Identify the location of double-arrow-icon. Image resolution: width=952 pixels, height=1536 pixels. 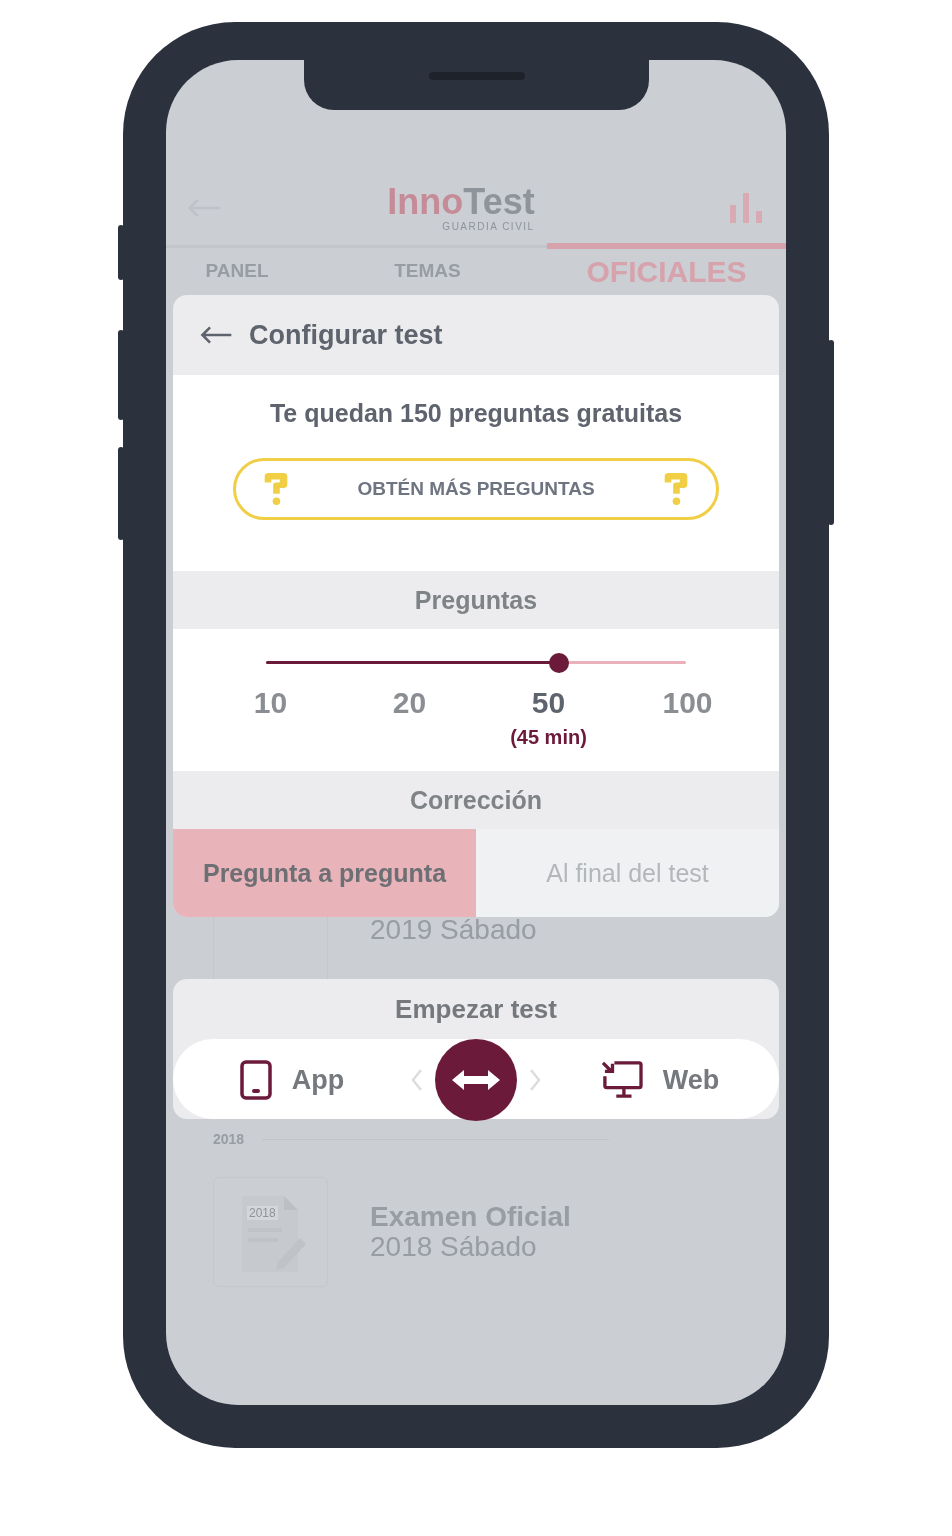
(476, 1080).